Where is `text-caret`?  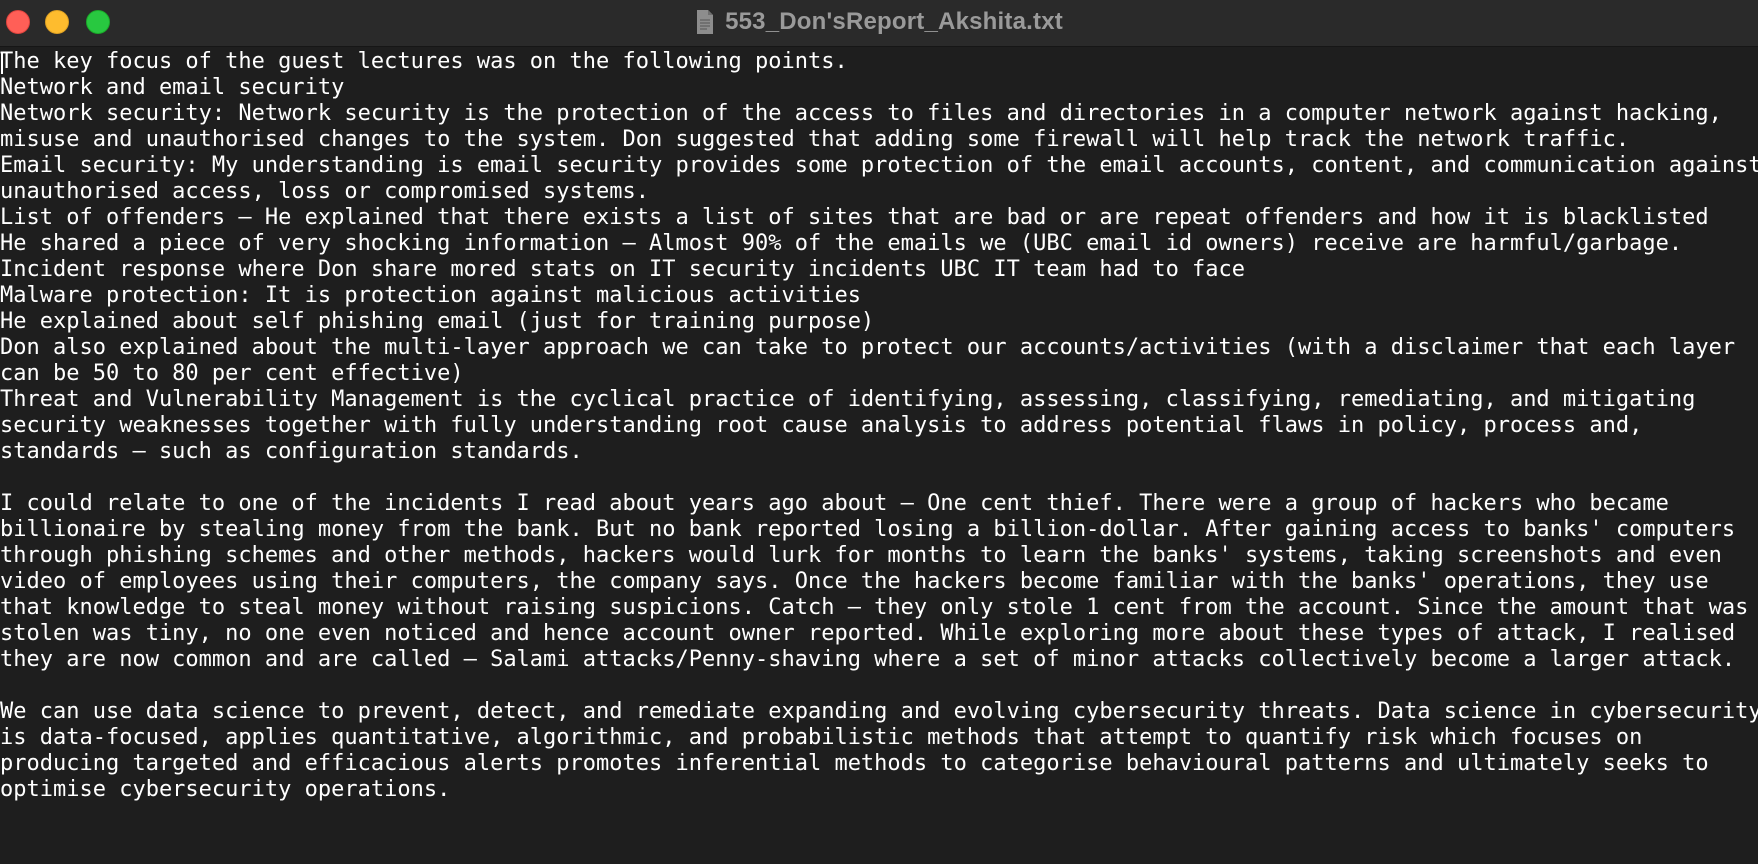
text-caret is located at coordinates (2, 63).